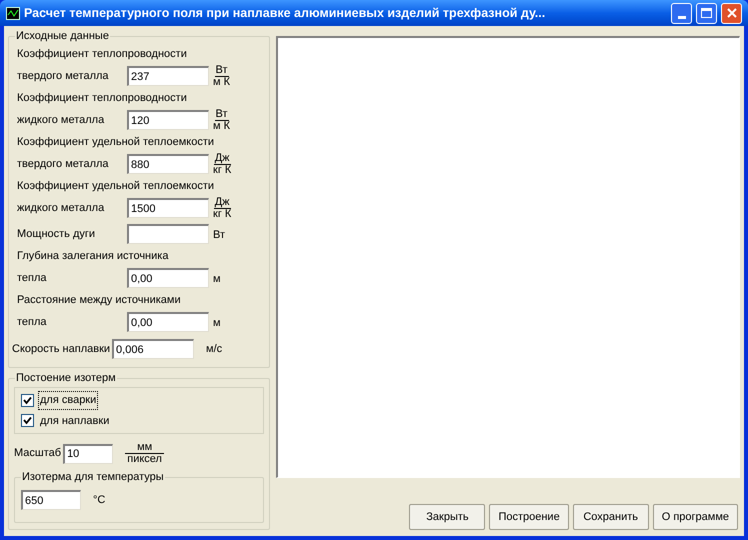 This screenshot has width=748, height=540. I want to click on input-field: 0,006, so click(153, 349).